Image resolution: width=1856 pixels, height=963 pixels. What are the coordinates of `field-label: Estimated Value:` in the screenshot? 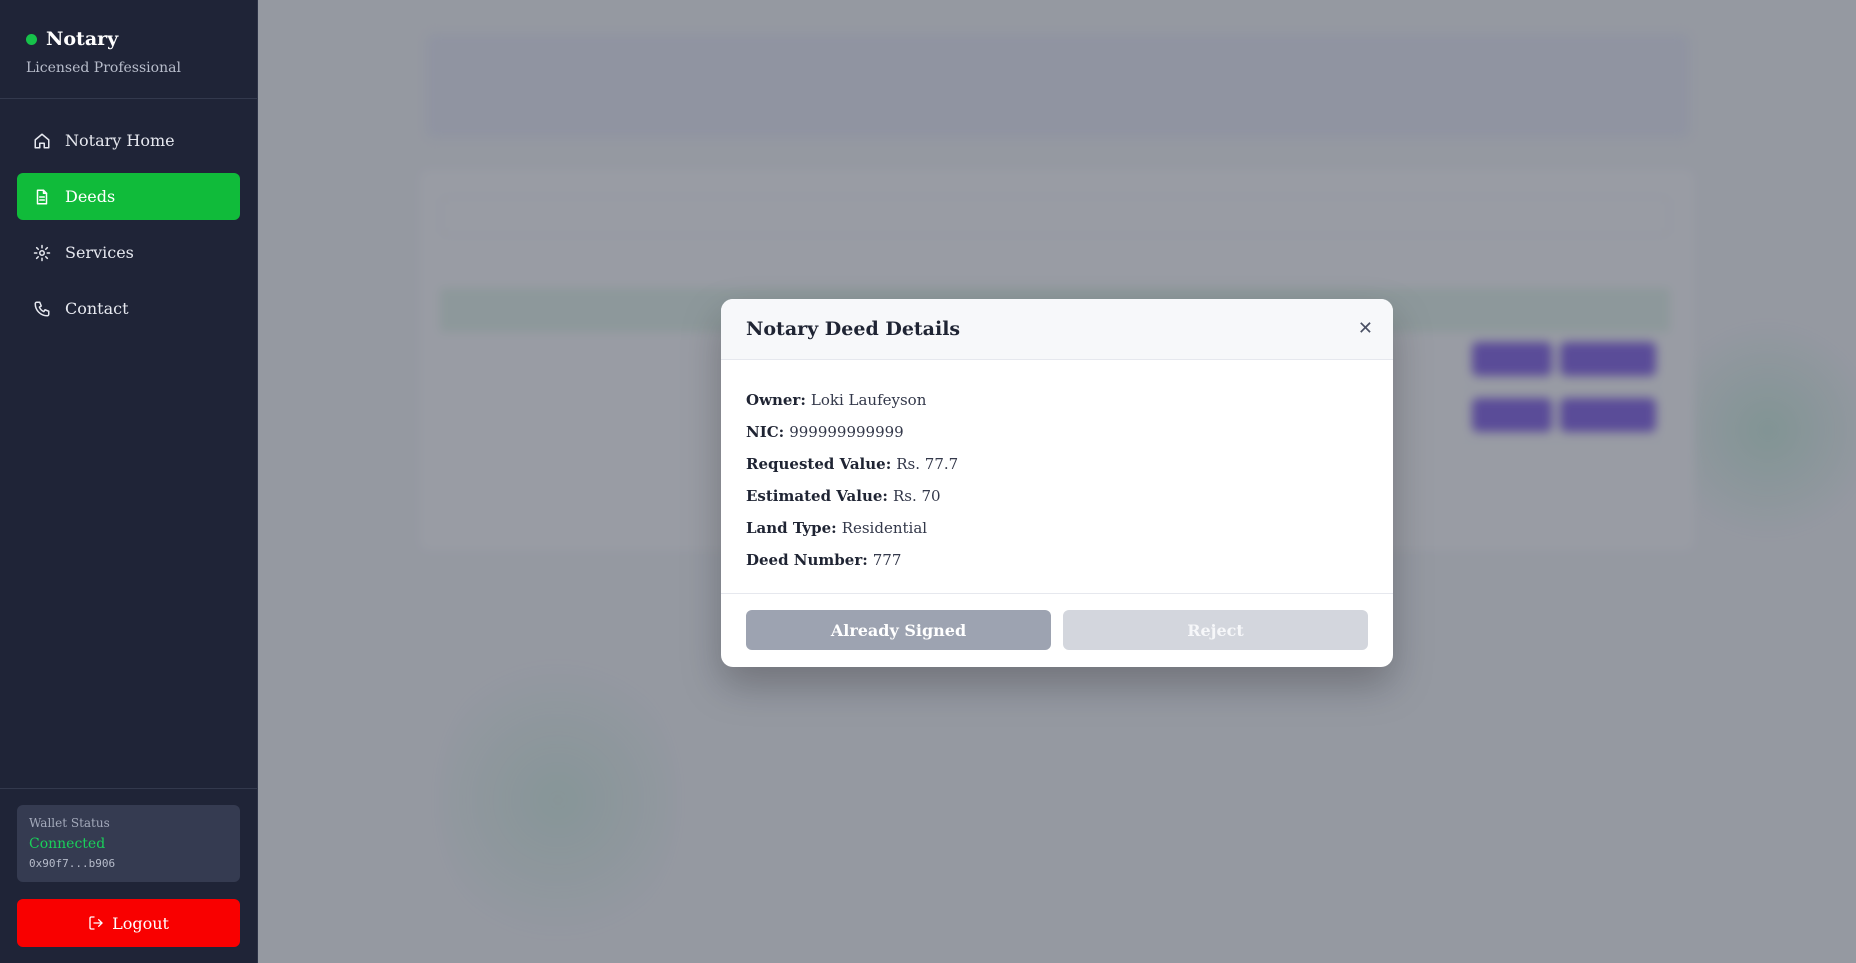 It's located at (817, 496).